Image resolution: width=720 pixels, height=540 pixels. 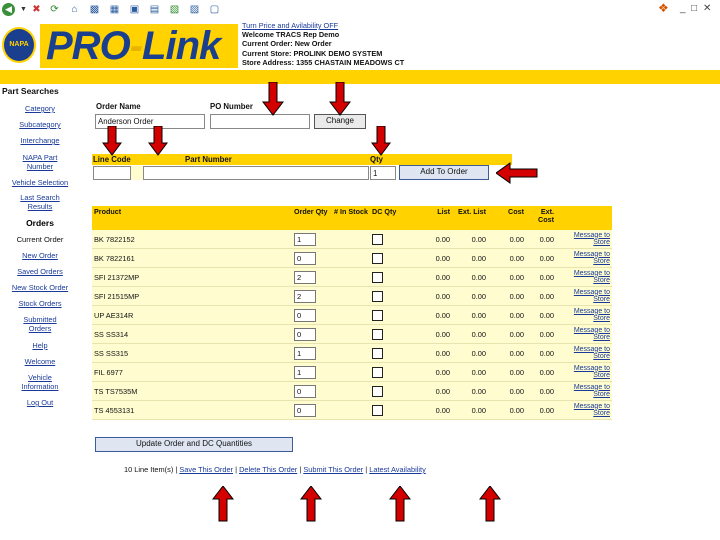 I want to click on sidebar-item-new-stock-order: New Stock Order, so click(x=40, y=287).